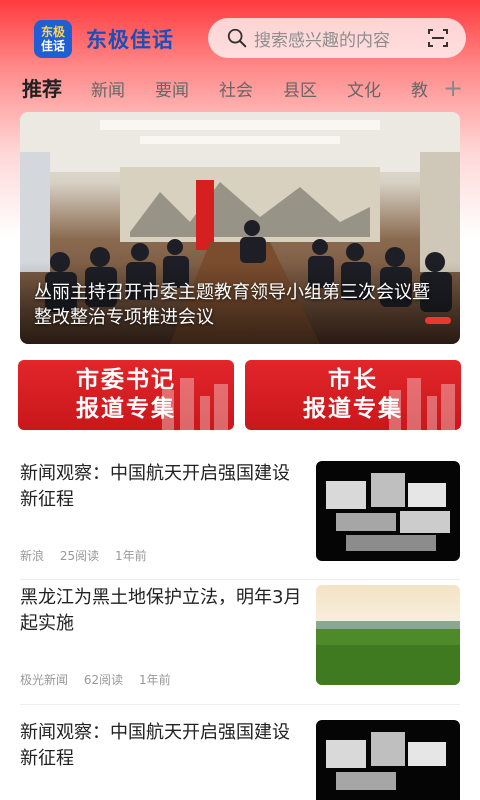  I want to click on category-tabs: 推荐 新闻 要闻 社会 县区 文化 教 +, so click(240, 88).